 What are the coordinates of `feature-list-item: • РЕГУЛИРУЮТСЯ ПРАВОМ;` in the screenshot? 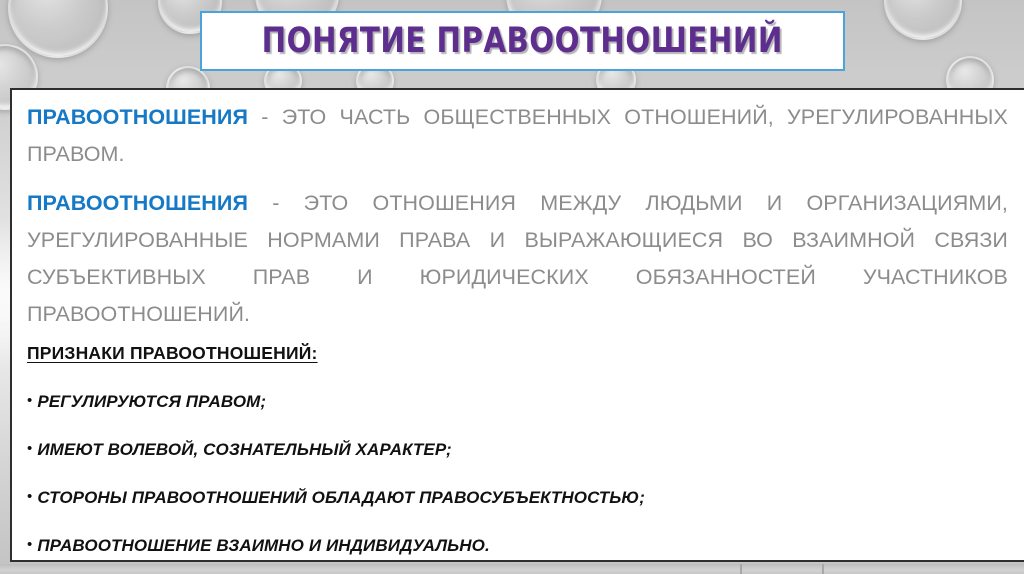 It's located at (517, 402).